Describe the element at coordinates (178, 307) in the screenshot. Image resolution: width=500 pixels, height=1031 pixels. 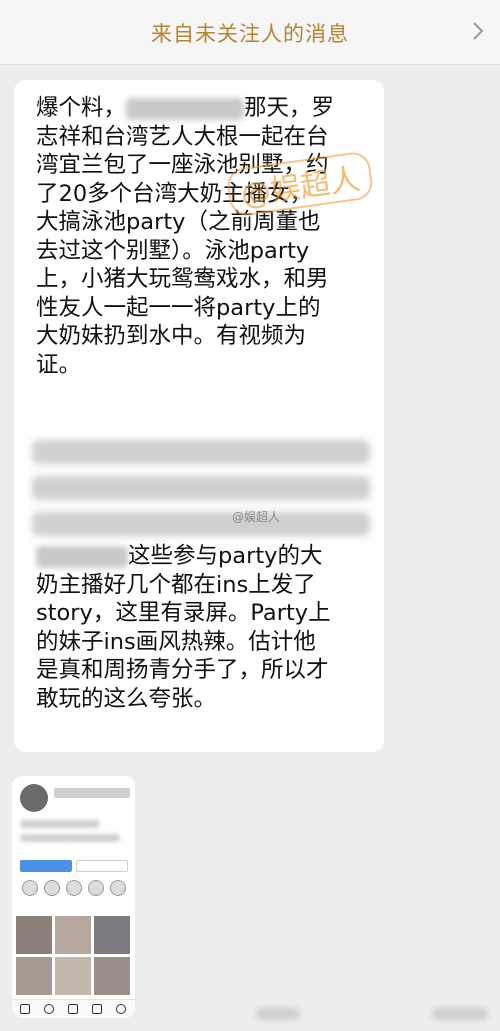
I see `message-line: 性友人一起一一将party上的` at that location.